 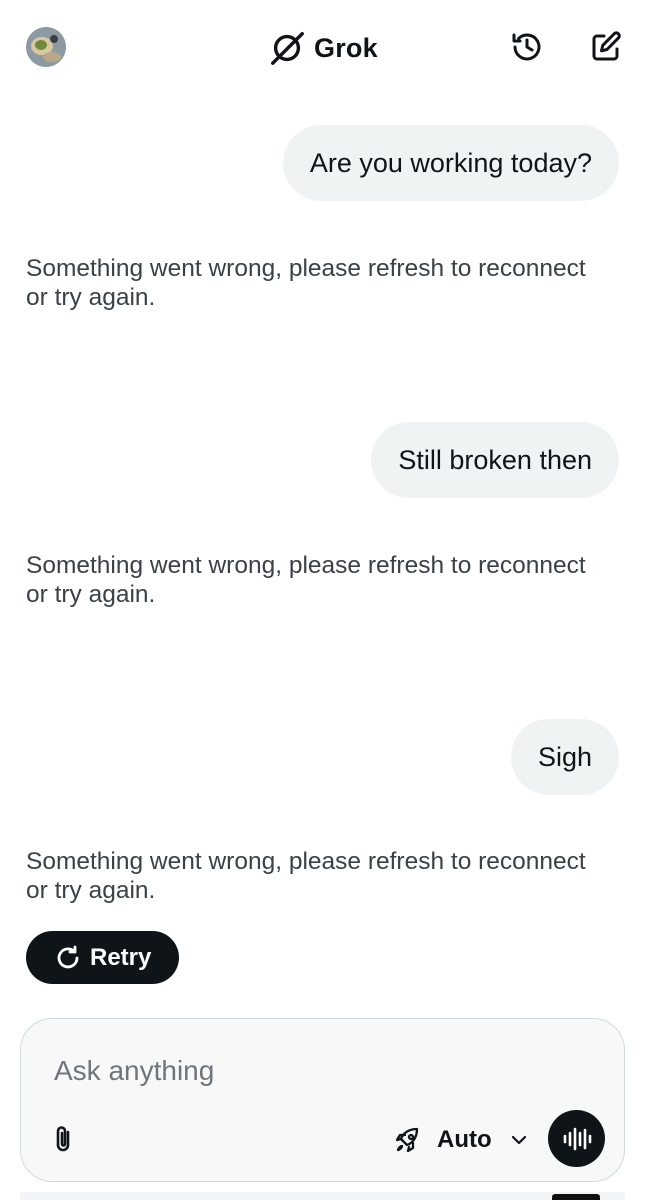 What do you see at coordinates (408, 1140) in the screenshot?
I see `rocket-icon` at bounding box center [408, 1140].